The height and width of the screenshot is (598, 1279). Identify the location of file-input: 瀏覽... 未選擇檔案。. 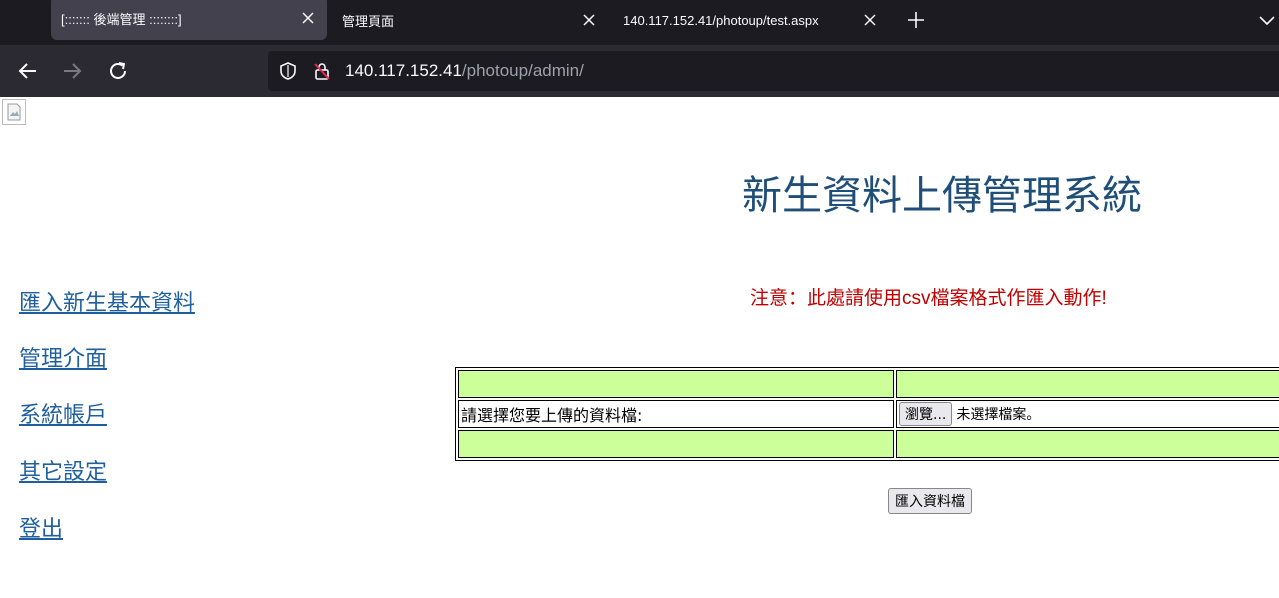
(1087, 414).